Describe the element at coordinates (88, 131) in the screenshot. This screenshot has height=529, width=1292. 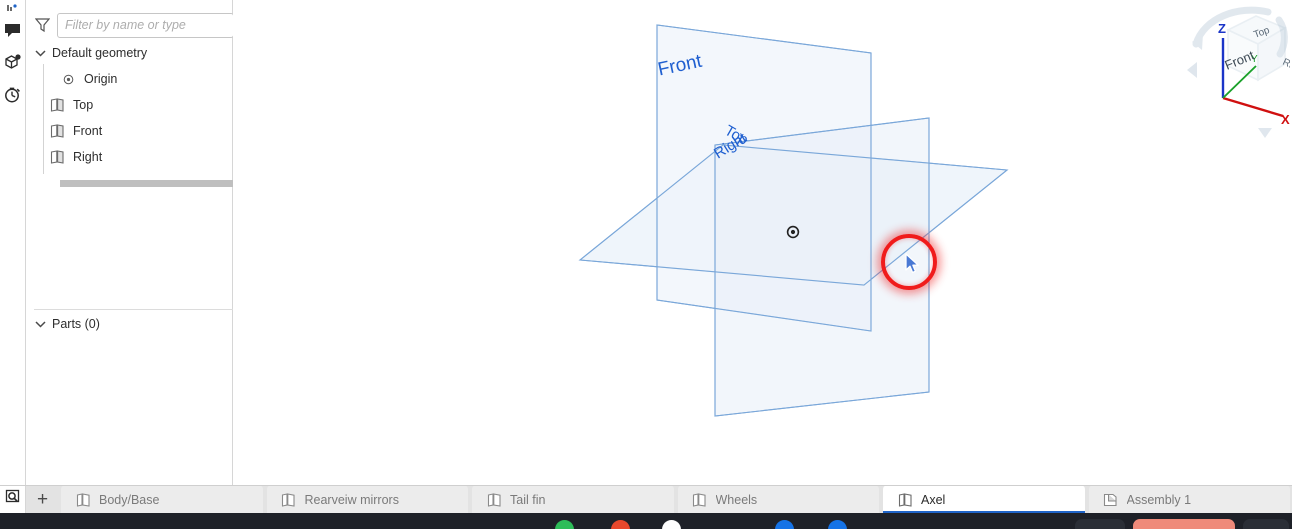
I see `tree-item-label: Front` at that location.